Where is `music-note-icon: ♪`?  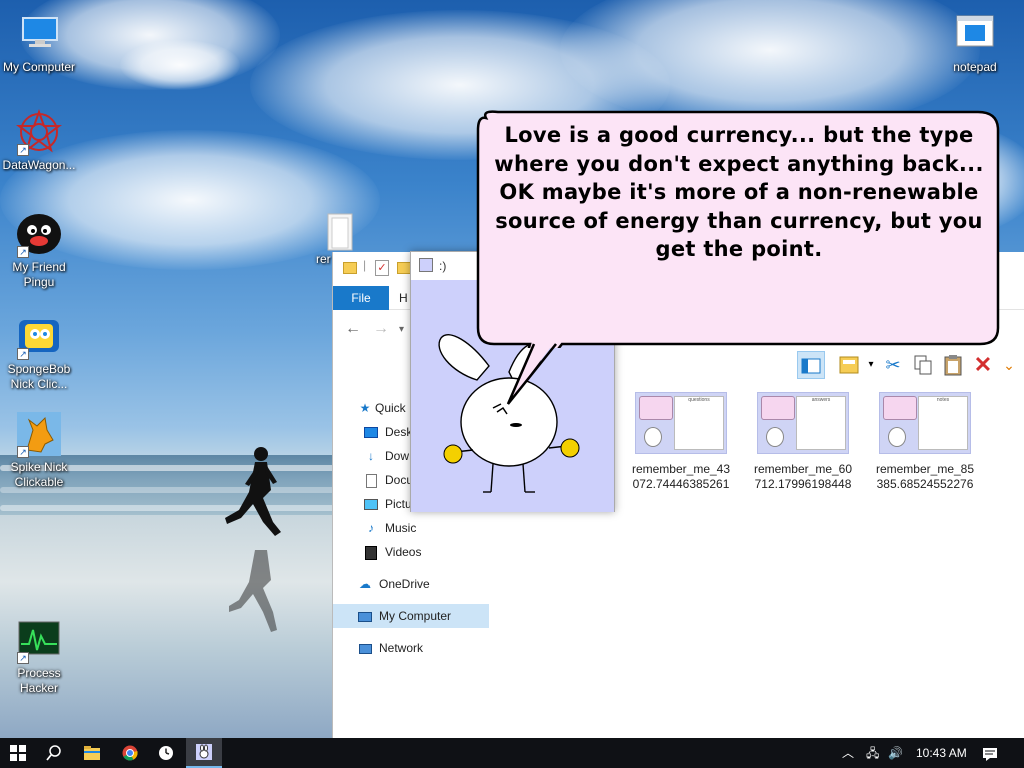 music-note-icon: ♪ is located at coordinates (371, 528).